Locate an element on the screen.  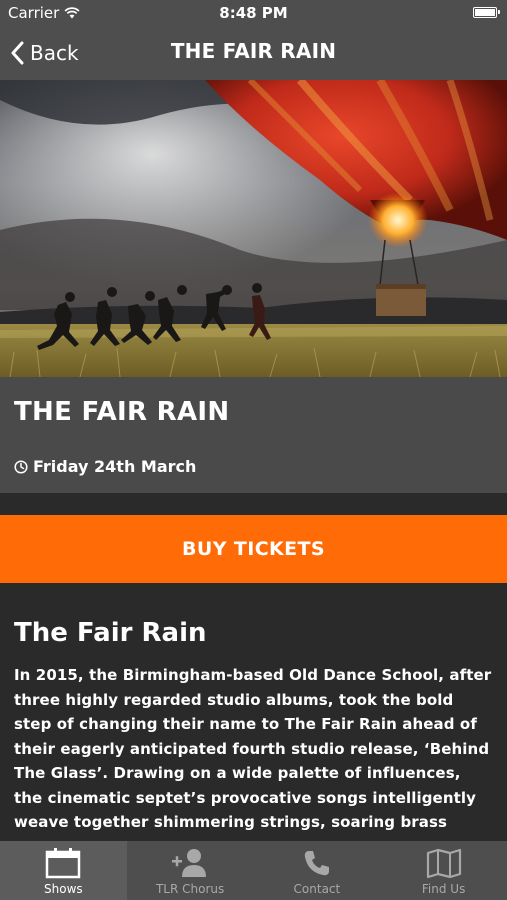
tab-bar: Shows TLR Chorus Contact Find Us is located at coordinates (253, 870).